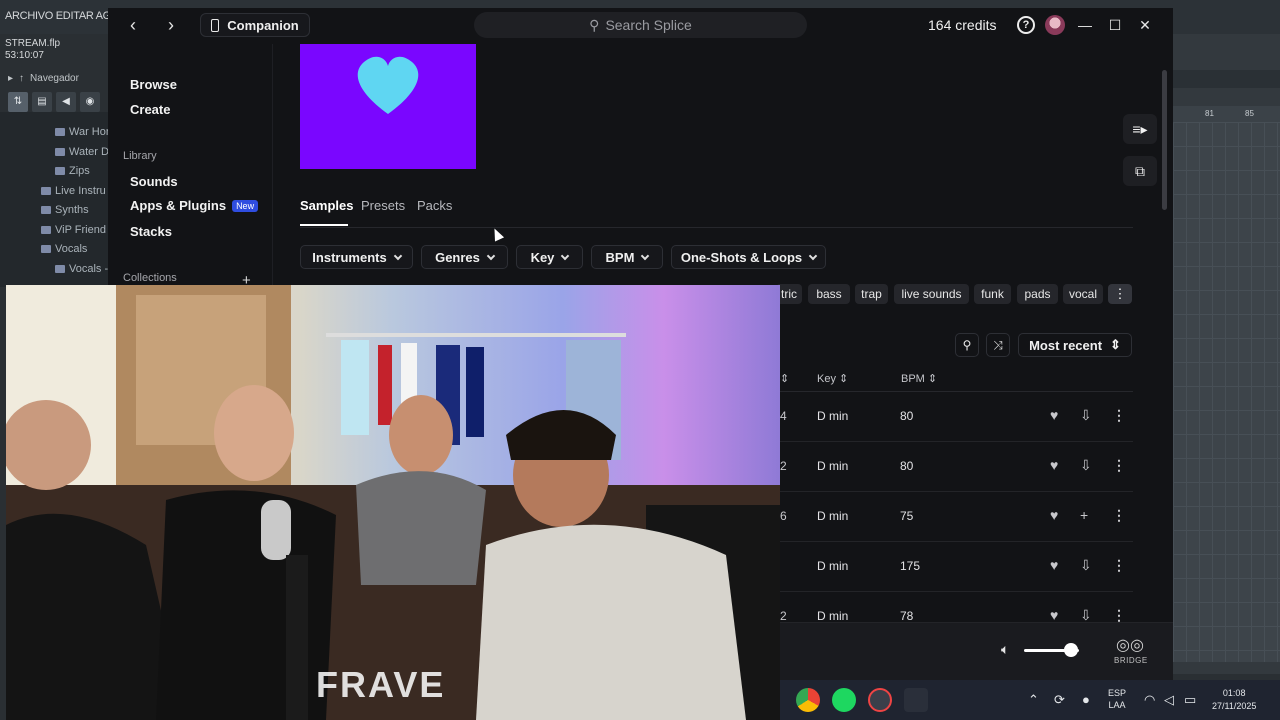 The image size is (1280, 720). What do you see at coordinates (748, 257) in the screenshot?
I see `filter-one-shots-loops: One-Shots & Loops` at bounding box center [748, 257].